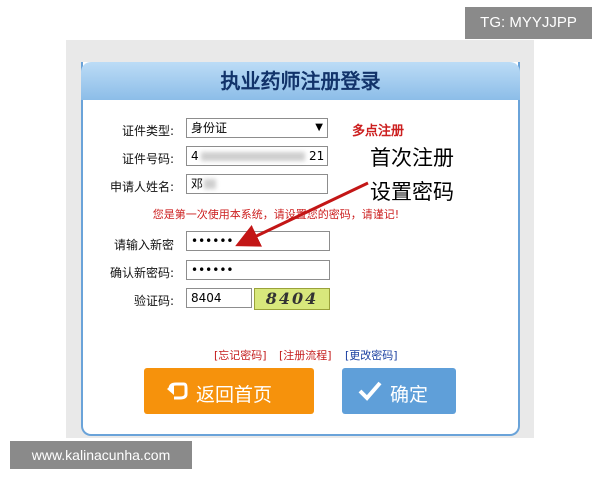 This screenshot has width=600, height=480. I want to click on applicant-name-input: 邓, so click(257, 184).